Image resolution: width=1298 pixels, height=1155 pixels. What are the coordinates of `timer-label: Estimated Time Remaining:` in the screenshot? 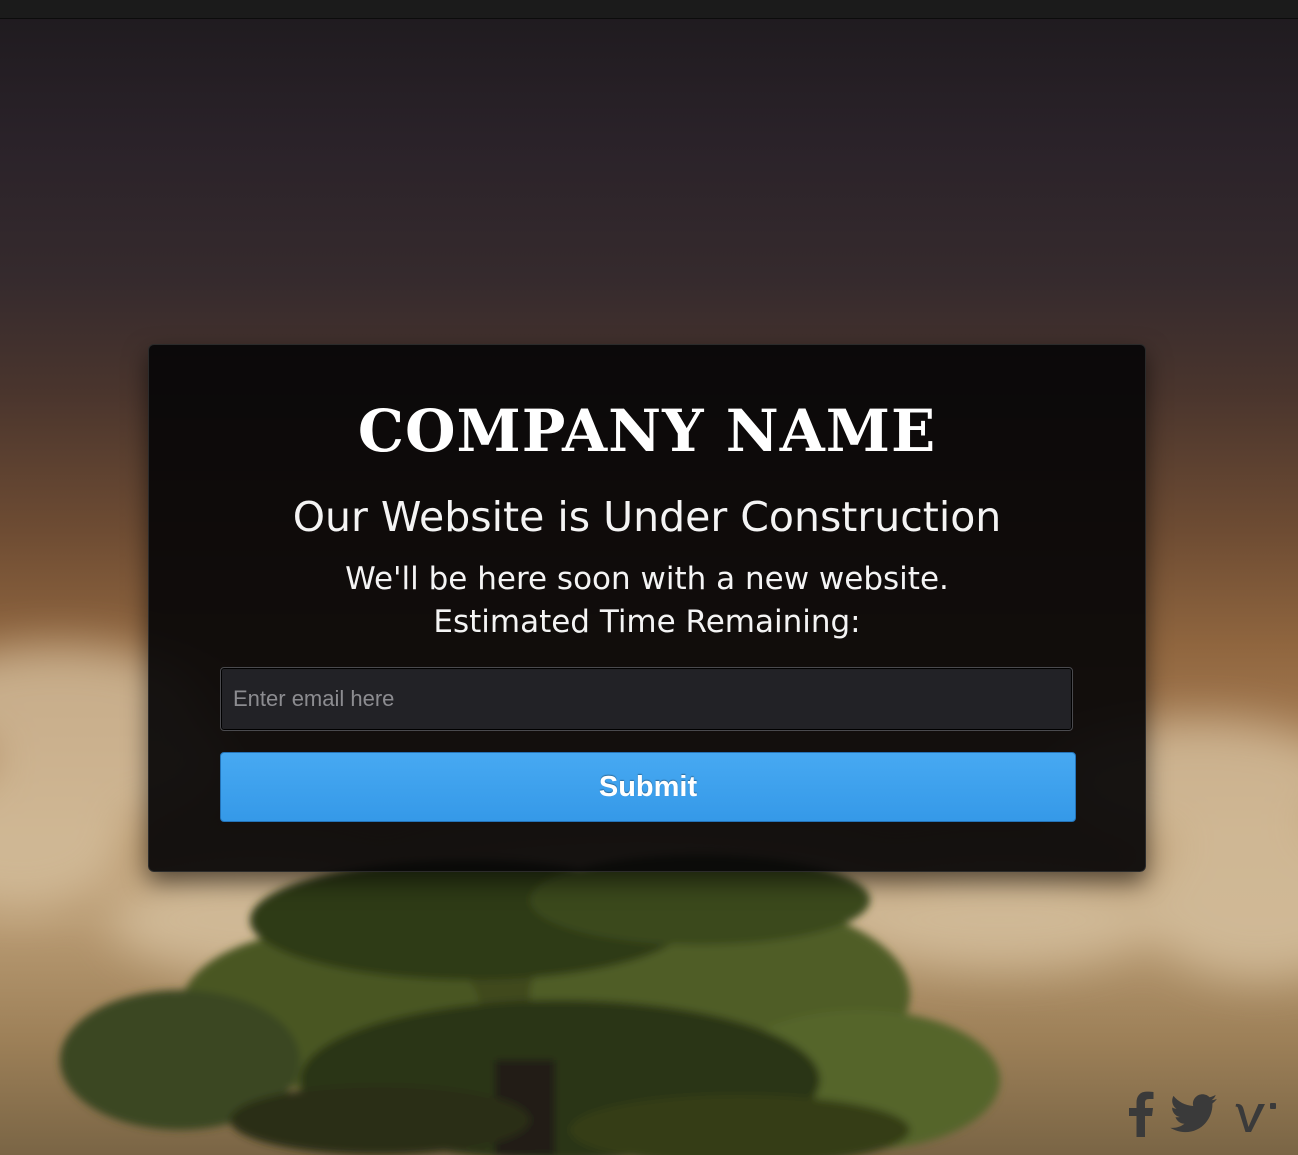 It's located at (647, 622).